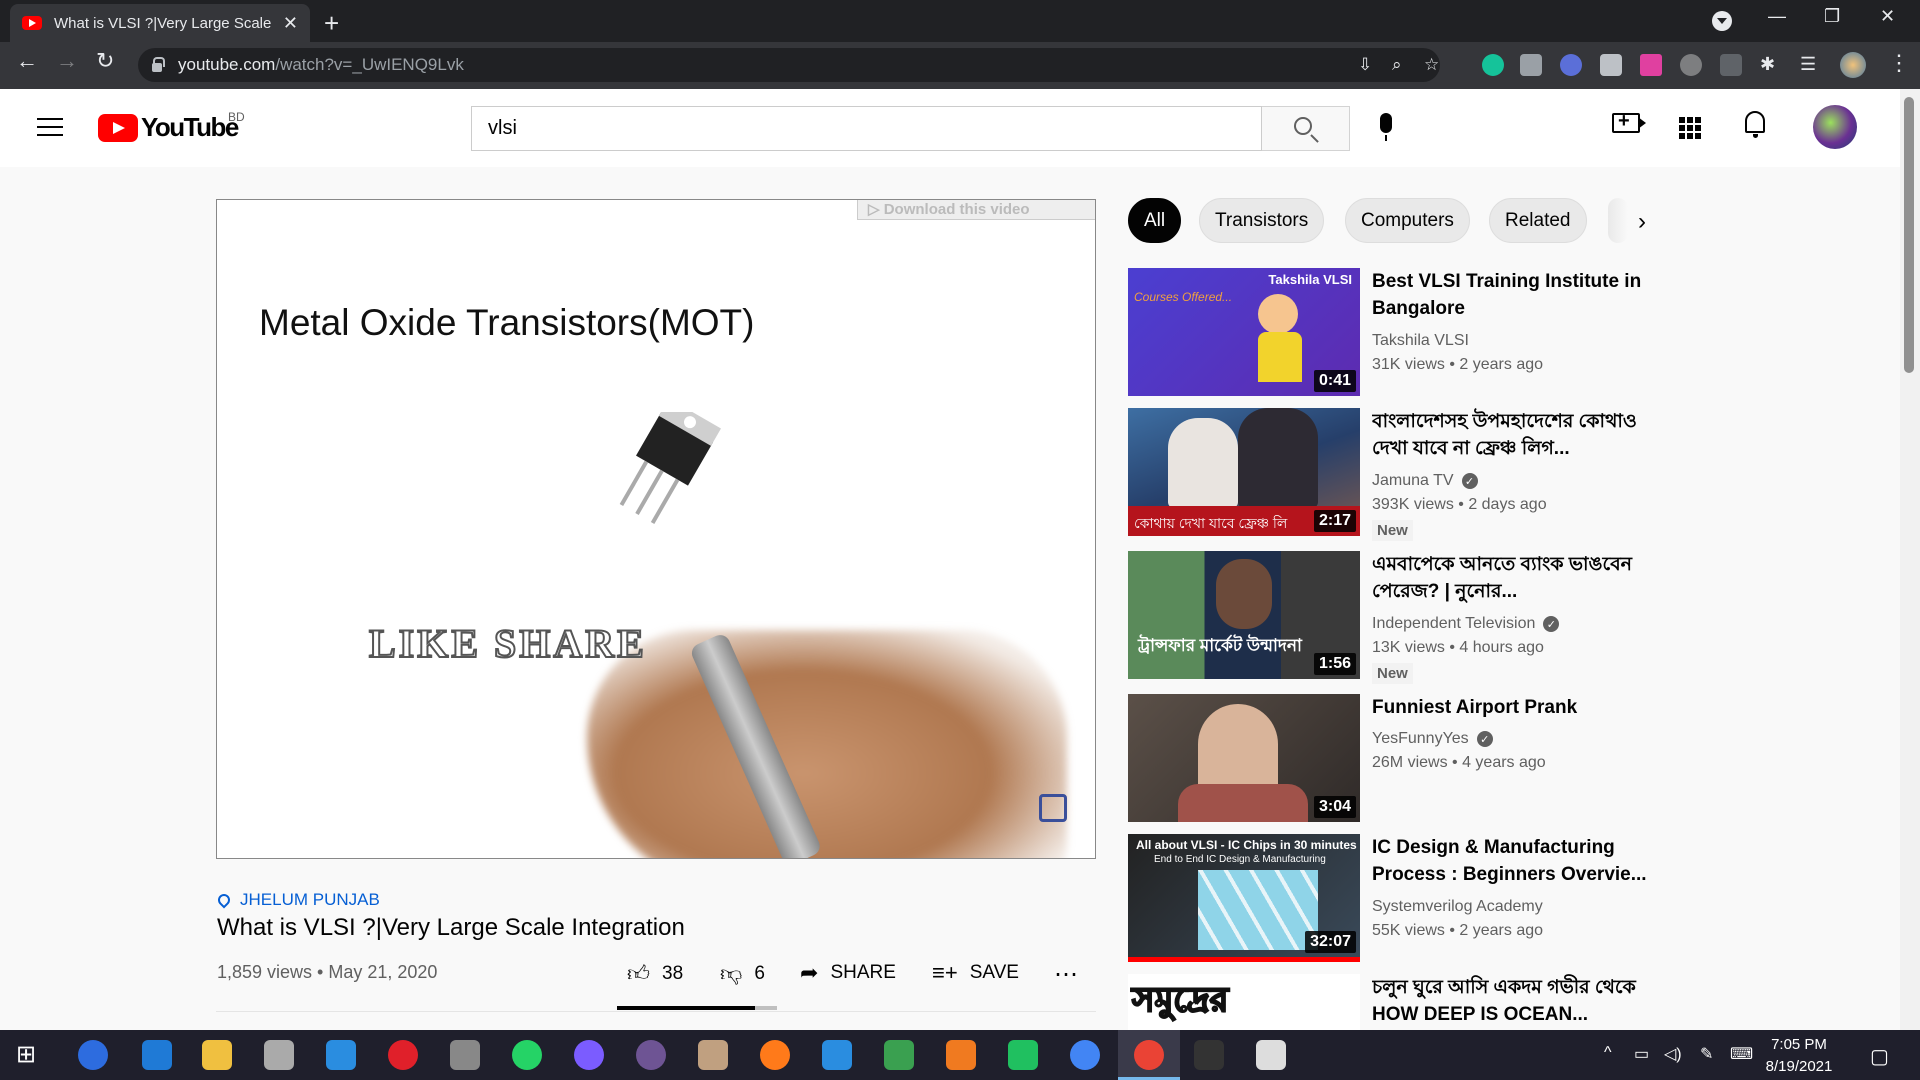 The height and width of the screenshot is (1080, 1920). What do you see at coordinates (1910, 560) in the screenshot?
I see `page-scrollbar` at bounding box center [1910, 560].